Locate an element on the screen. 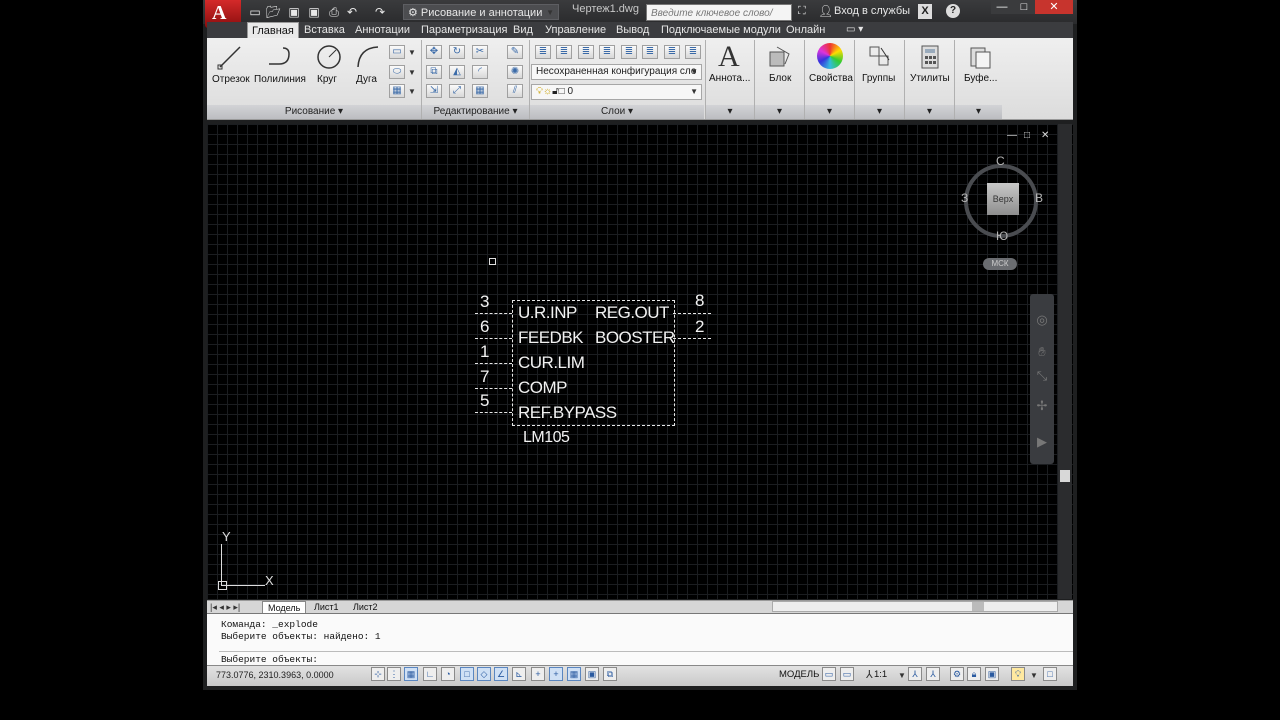 The height and width of the screenshot is (720, 1280). arc-tool-label: Дуга is located at coordinates (366, 79).